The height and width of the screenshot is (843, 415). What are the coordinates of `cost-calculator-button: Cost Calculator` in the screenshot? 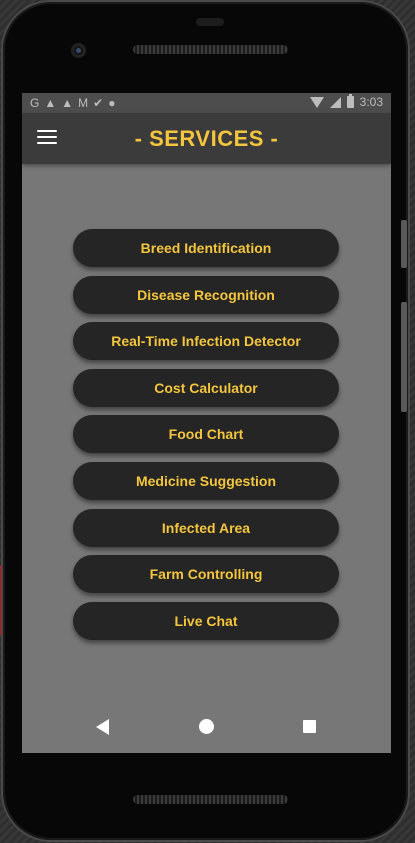 It's located at (206, 387).